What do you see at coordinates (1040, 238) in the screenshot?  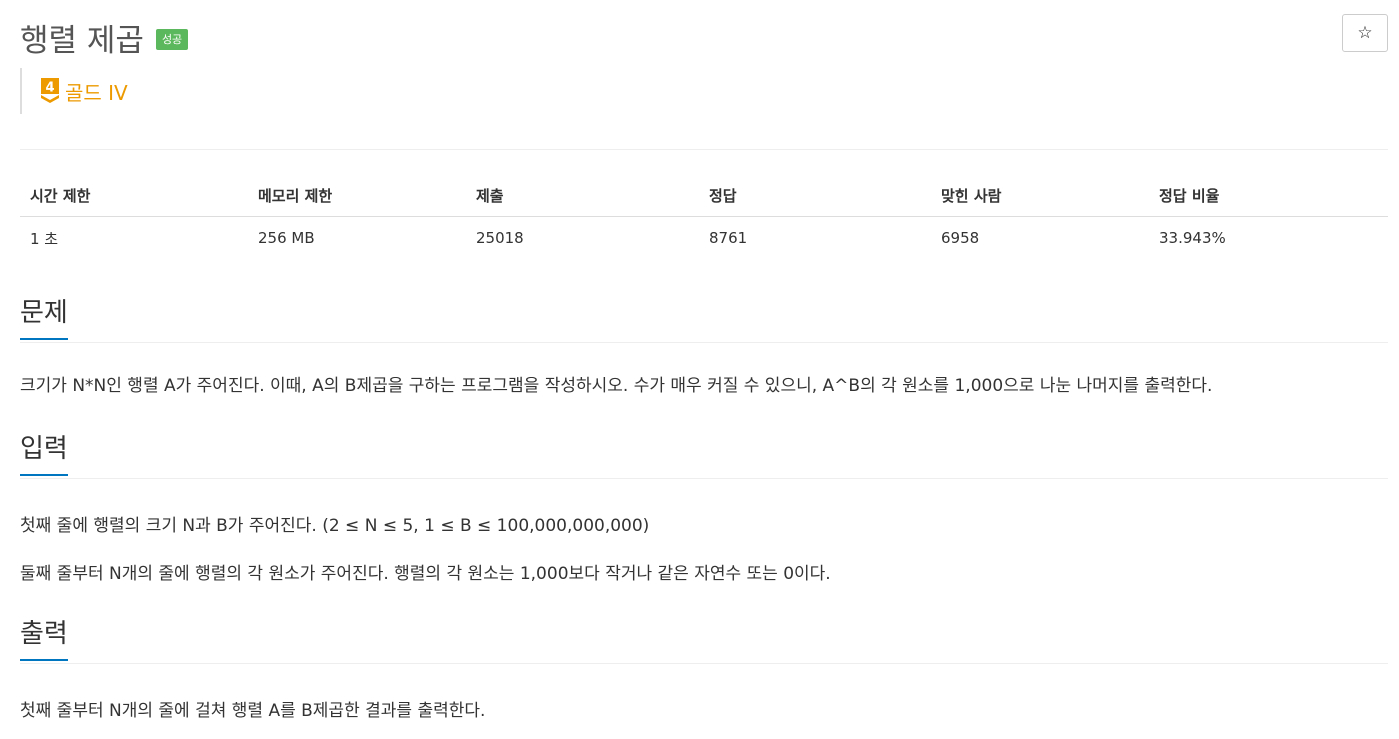 I see `solved-users-value: 6958` at bounding box center [1040, 238].